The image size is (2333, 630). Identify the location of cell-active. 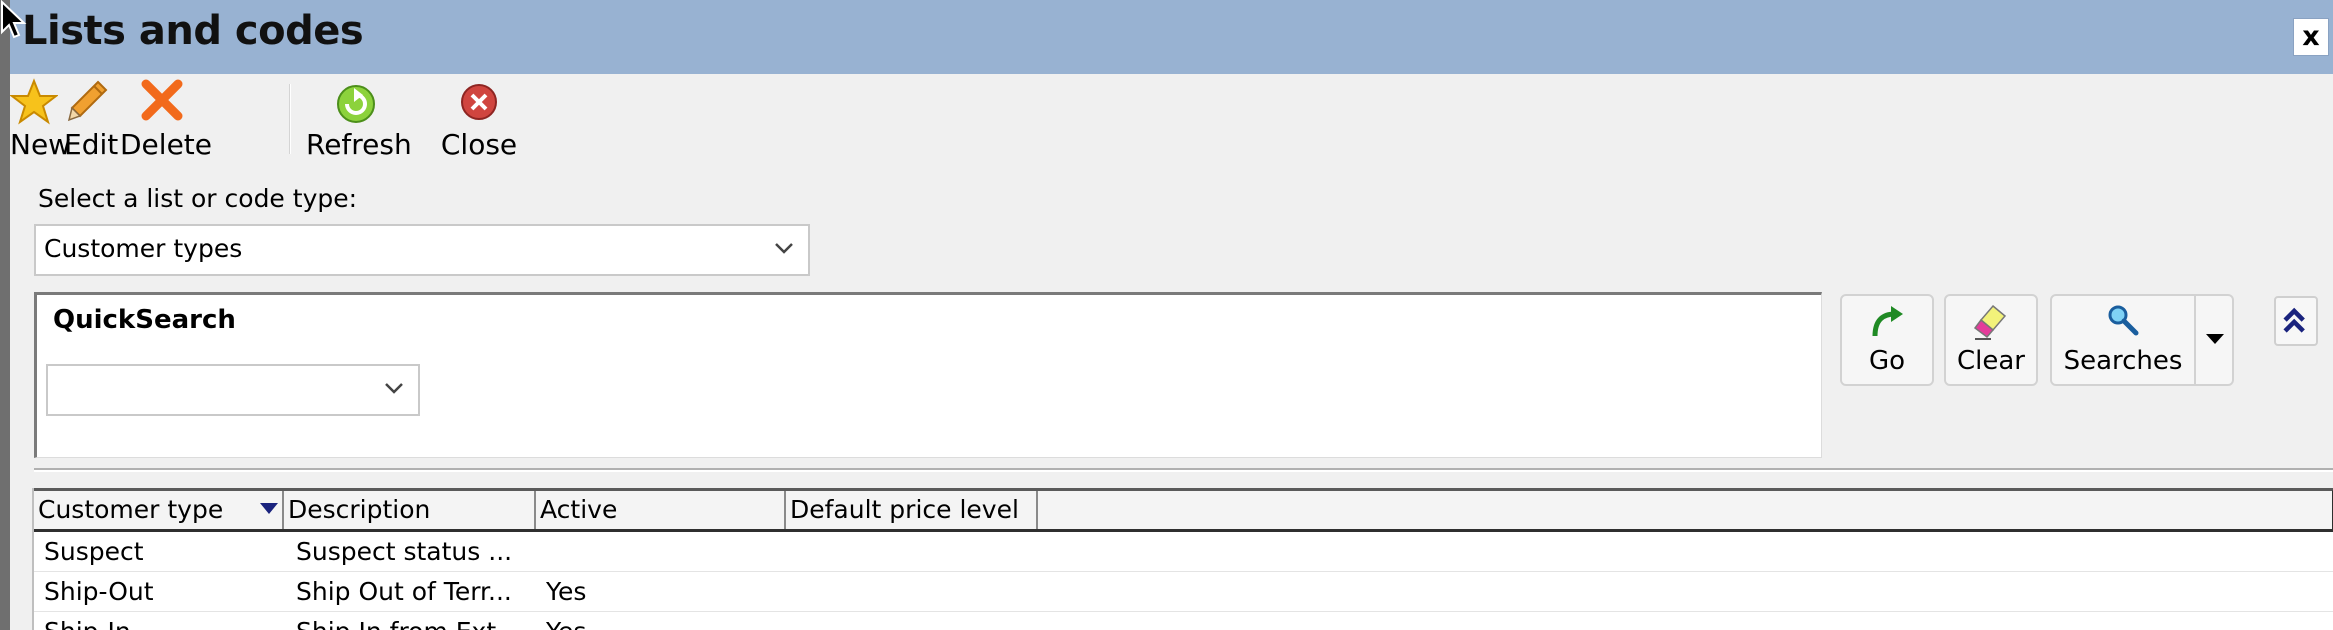
(664, 552).